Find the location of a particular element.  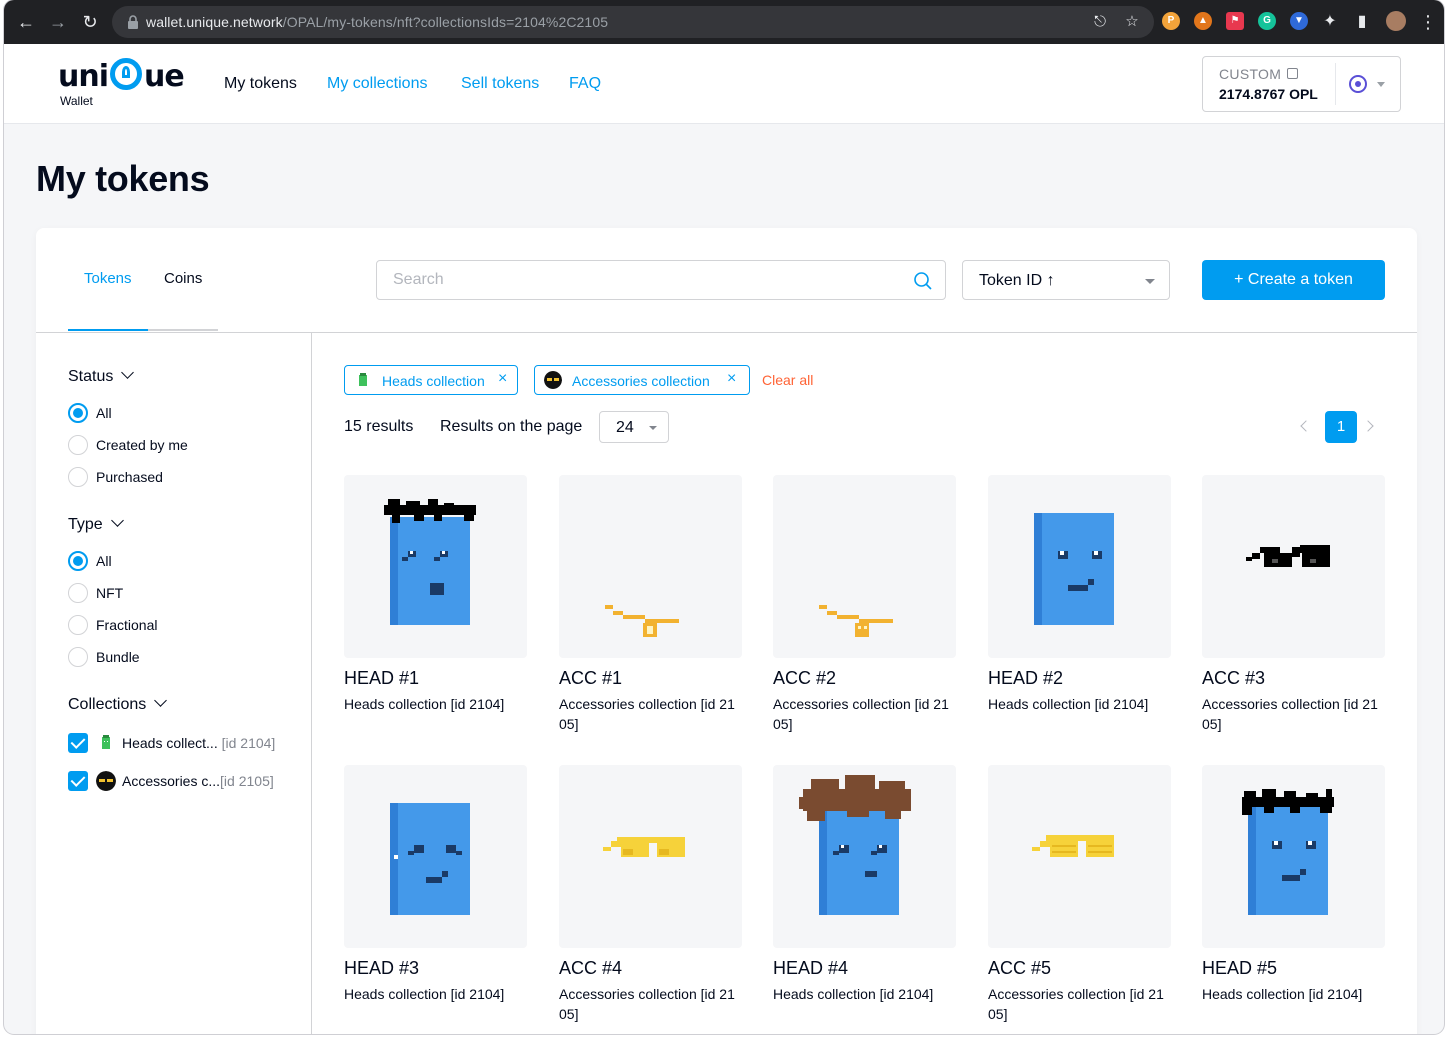

token-name: ACC #4 is located at coordinates (590, 968).